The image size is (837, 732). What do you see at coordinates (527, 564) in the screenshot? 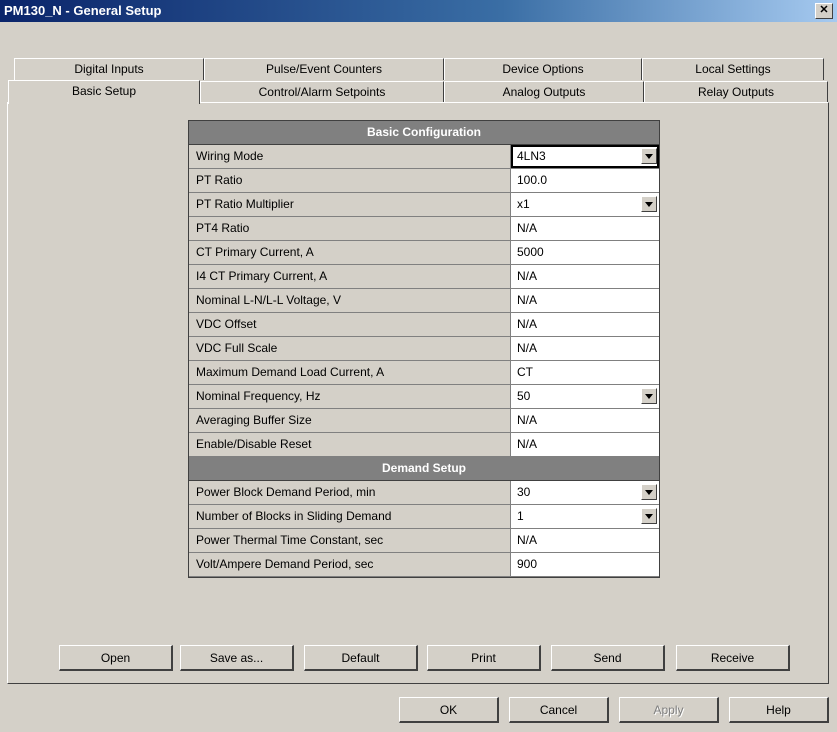
I see `setting-value: 900` at bounding box center [527, 564].